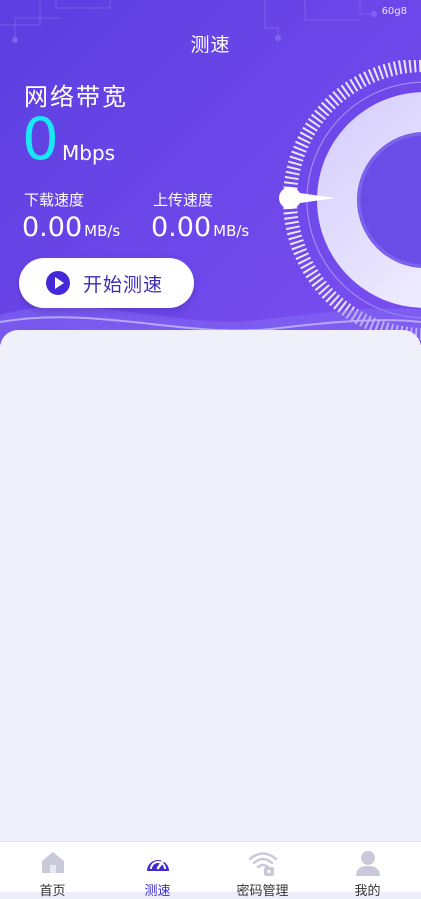  I want to click on tab-home-label: 首页, so click(52, 891).